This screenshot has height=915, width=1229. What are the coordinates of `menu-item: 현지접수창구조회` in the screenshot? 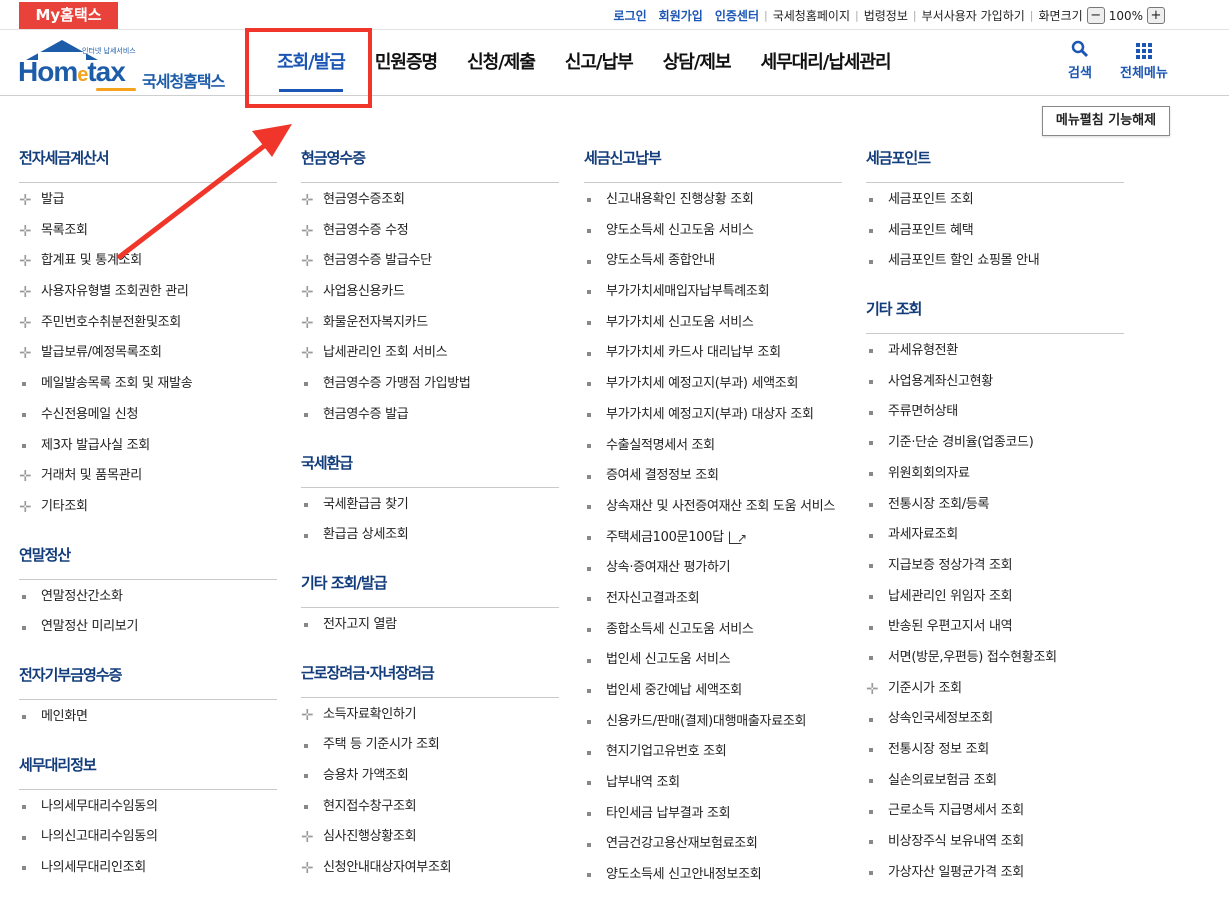 It's located at (430, 807).